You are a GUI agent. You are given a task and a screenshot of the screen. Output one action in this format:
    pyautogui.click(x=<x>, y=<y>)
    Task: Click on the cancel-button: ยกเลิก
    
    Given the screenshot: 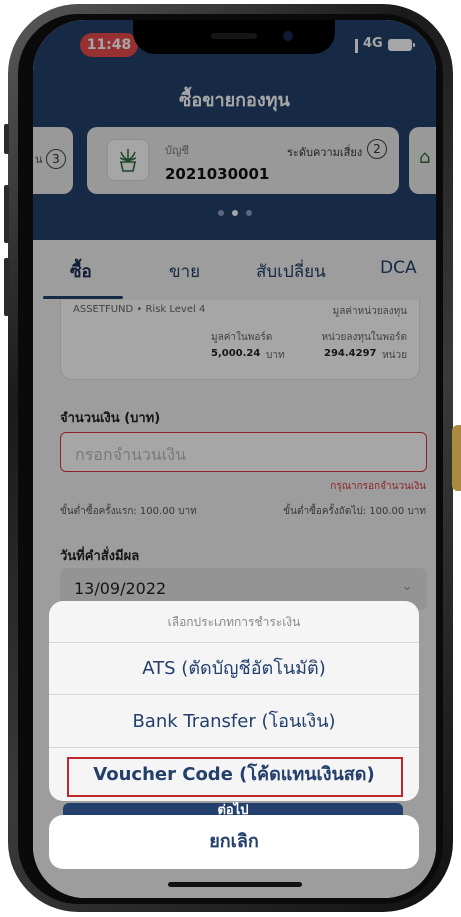 What is the action you would take?
    pyautogui.click(x=234, y=842)
    